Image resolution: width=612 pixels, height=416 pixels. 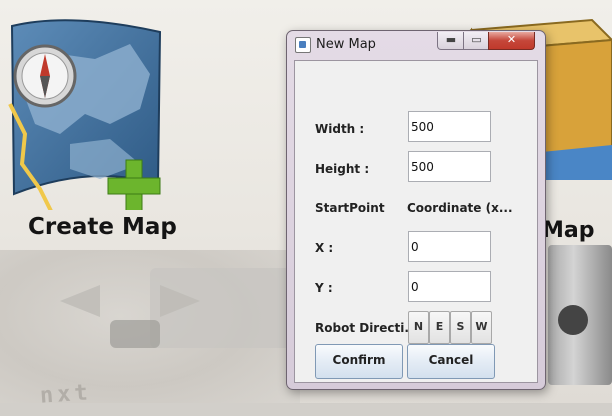 I want to click on width-field, so click(x=449, y=126).